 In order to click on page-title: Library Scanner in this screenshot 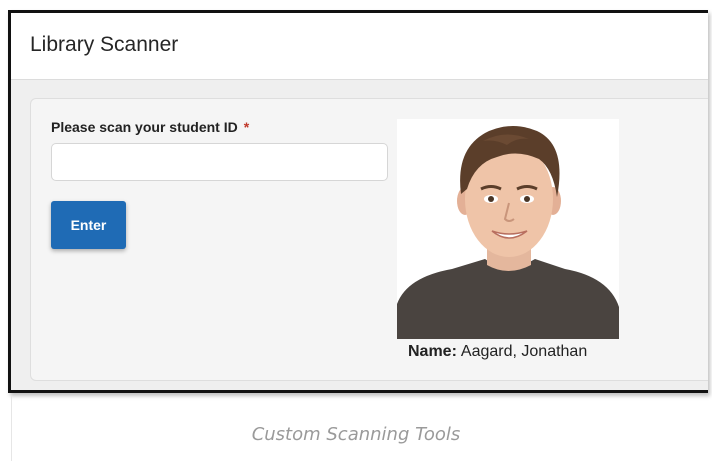, I will do `click(104, 44)`.